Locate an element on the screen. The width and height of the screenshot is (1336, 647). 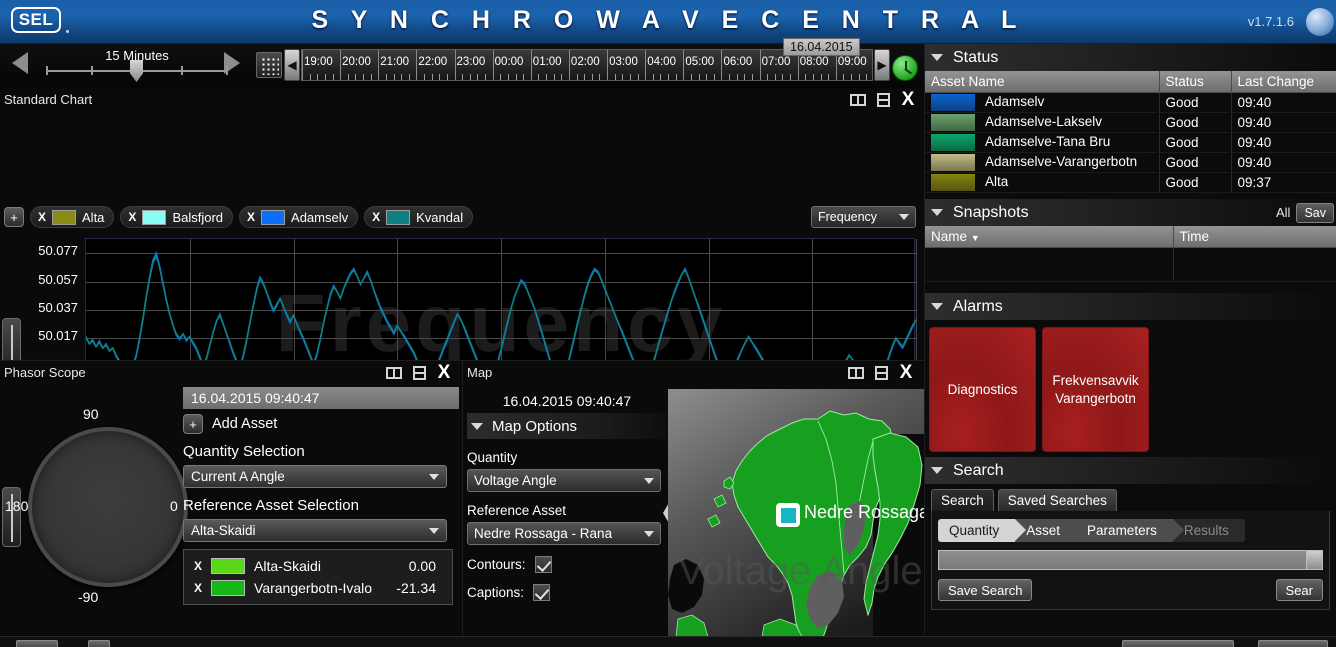
map-quantity-select: Voltage Angle is located at coordinates (564, 480).